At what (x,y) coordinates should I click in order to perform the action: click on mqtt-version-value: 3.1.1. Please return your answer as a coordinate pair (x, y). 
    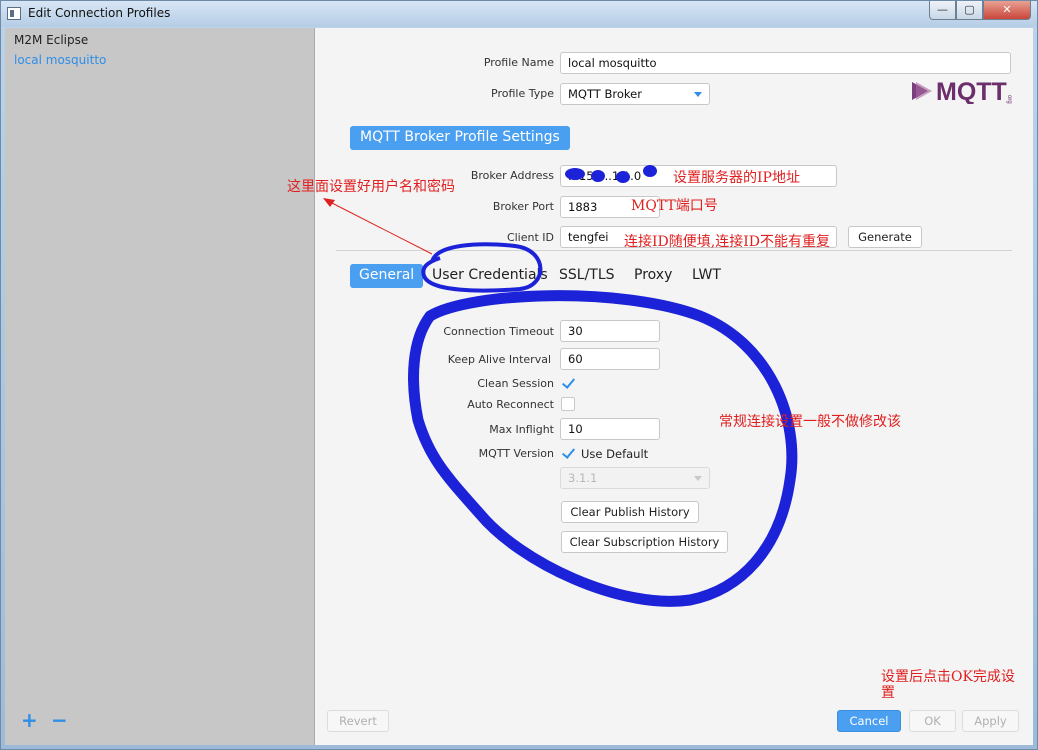
    Looking at the image, I should click on (583, 478).